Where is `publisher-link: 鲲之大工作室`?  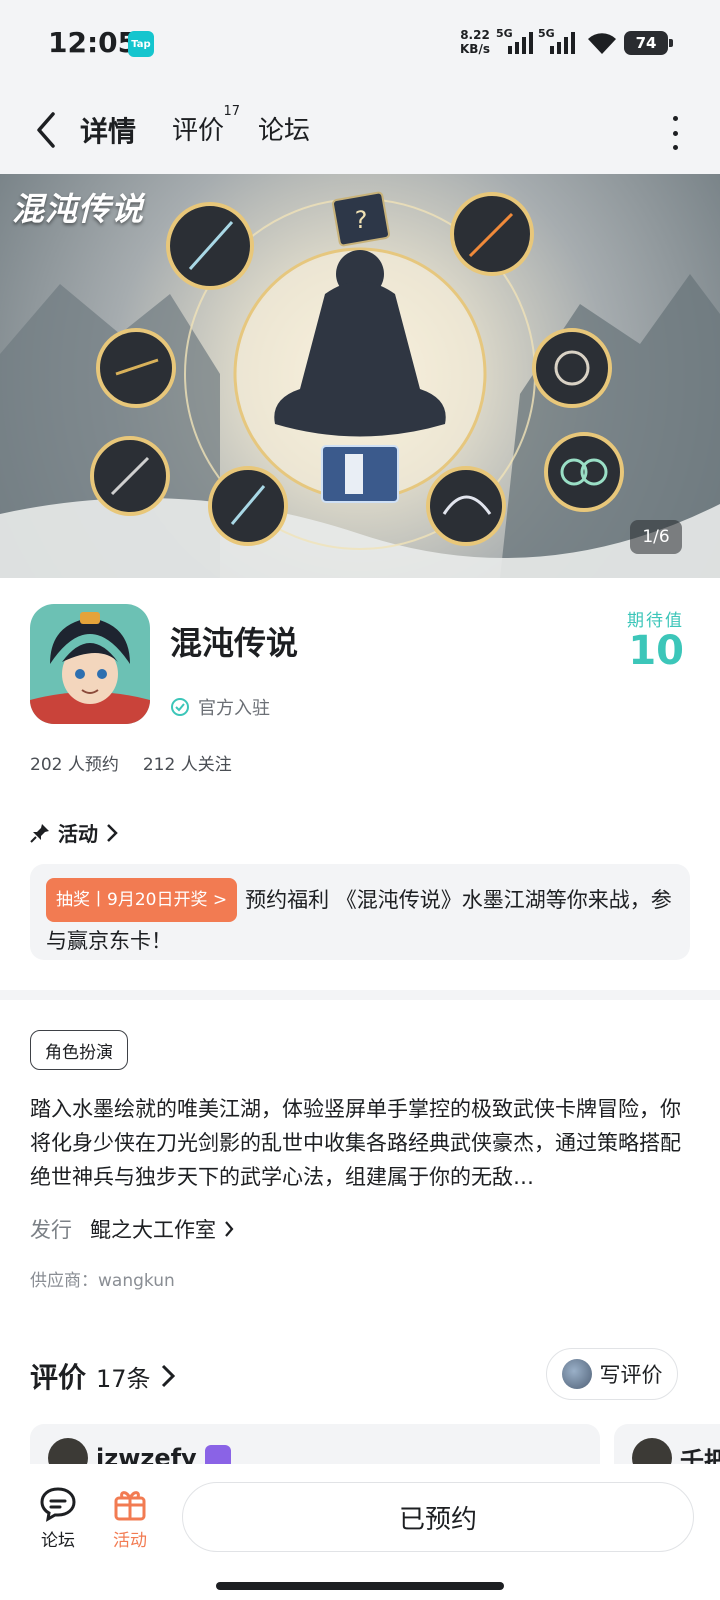
publisher-link: 鲲之大工作室 is located at coordinates (162, 1229).